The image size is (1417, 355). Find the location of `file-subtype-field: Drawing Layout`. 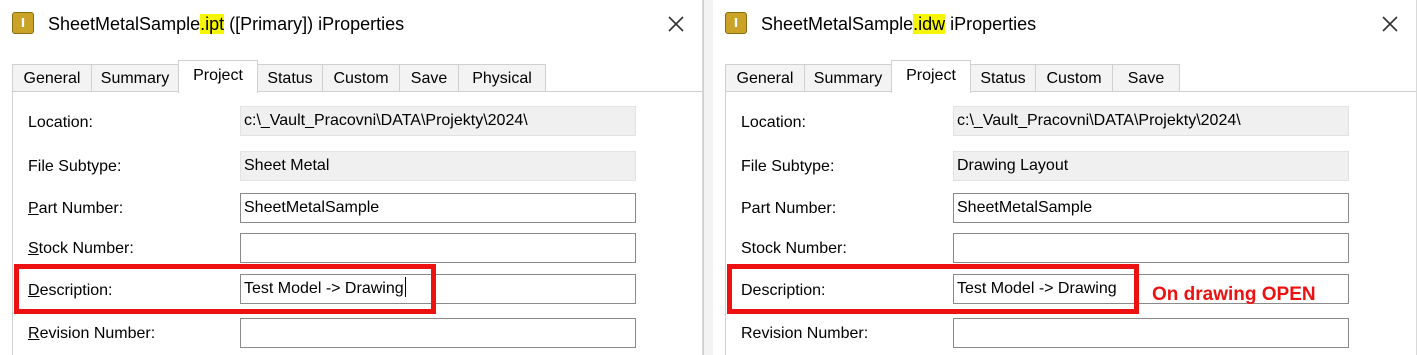

file-subtype-field: Drawing Layout is located at coordinates (1151, 166).